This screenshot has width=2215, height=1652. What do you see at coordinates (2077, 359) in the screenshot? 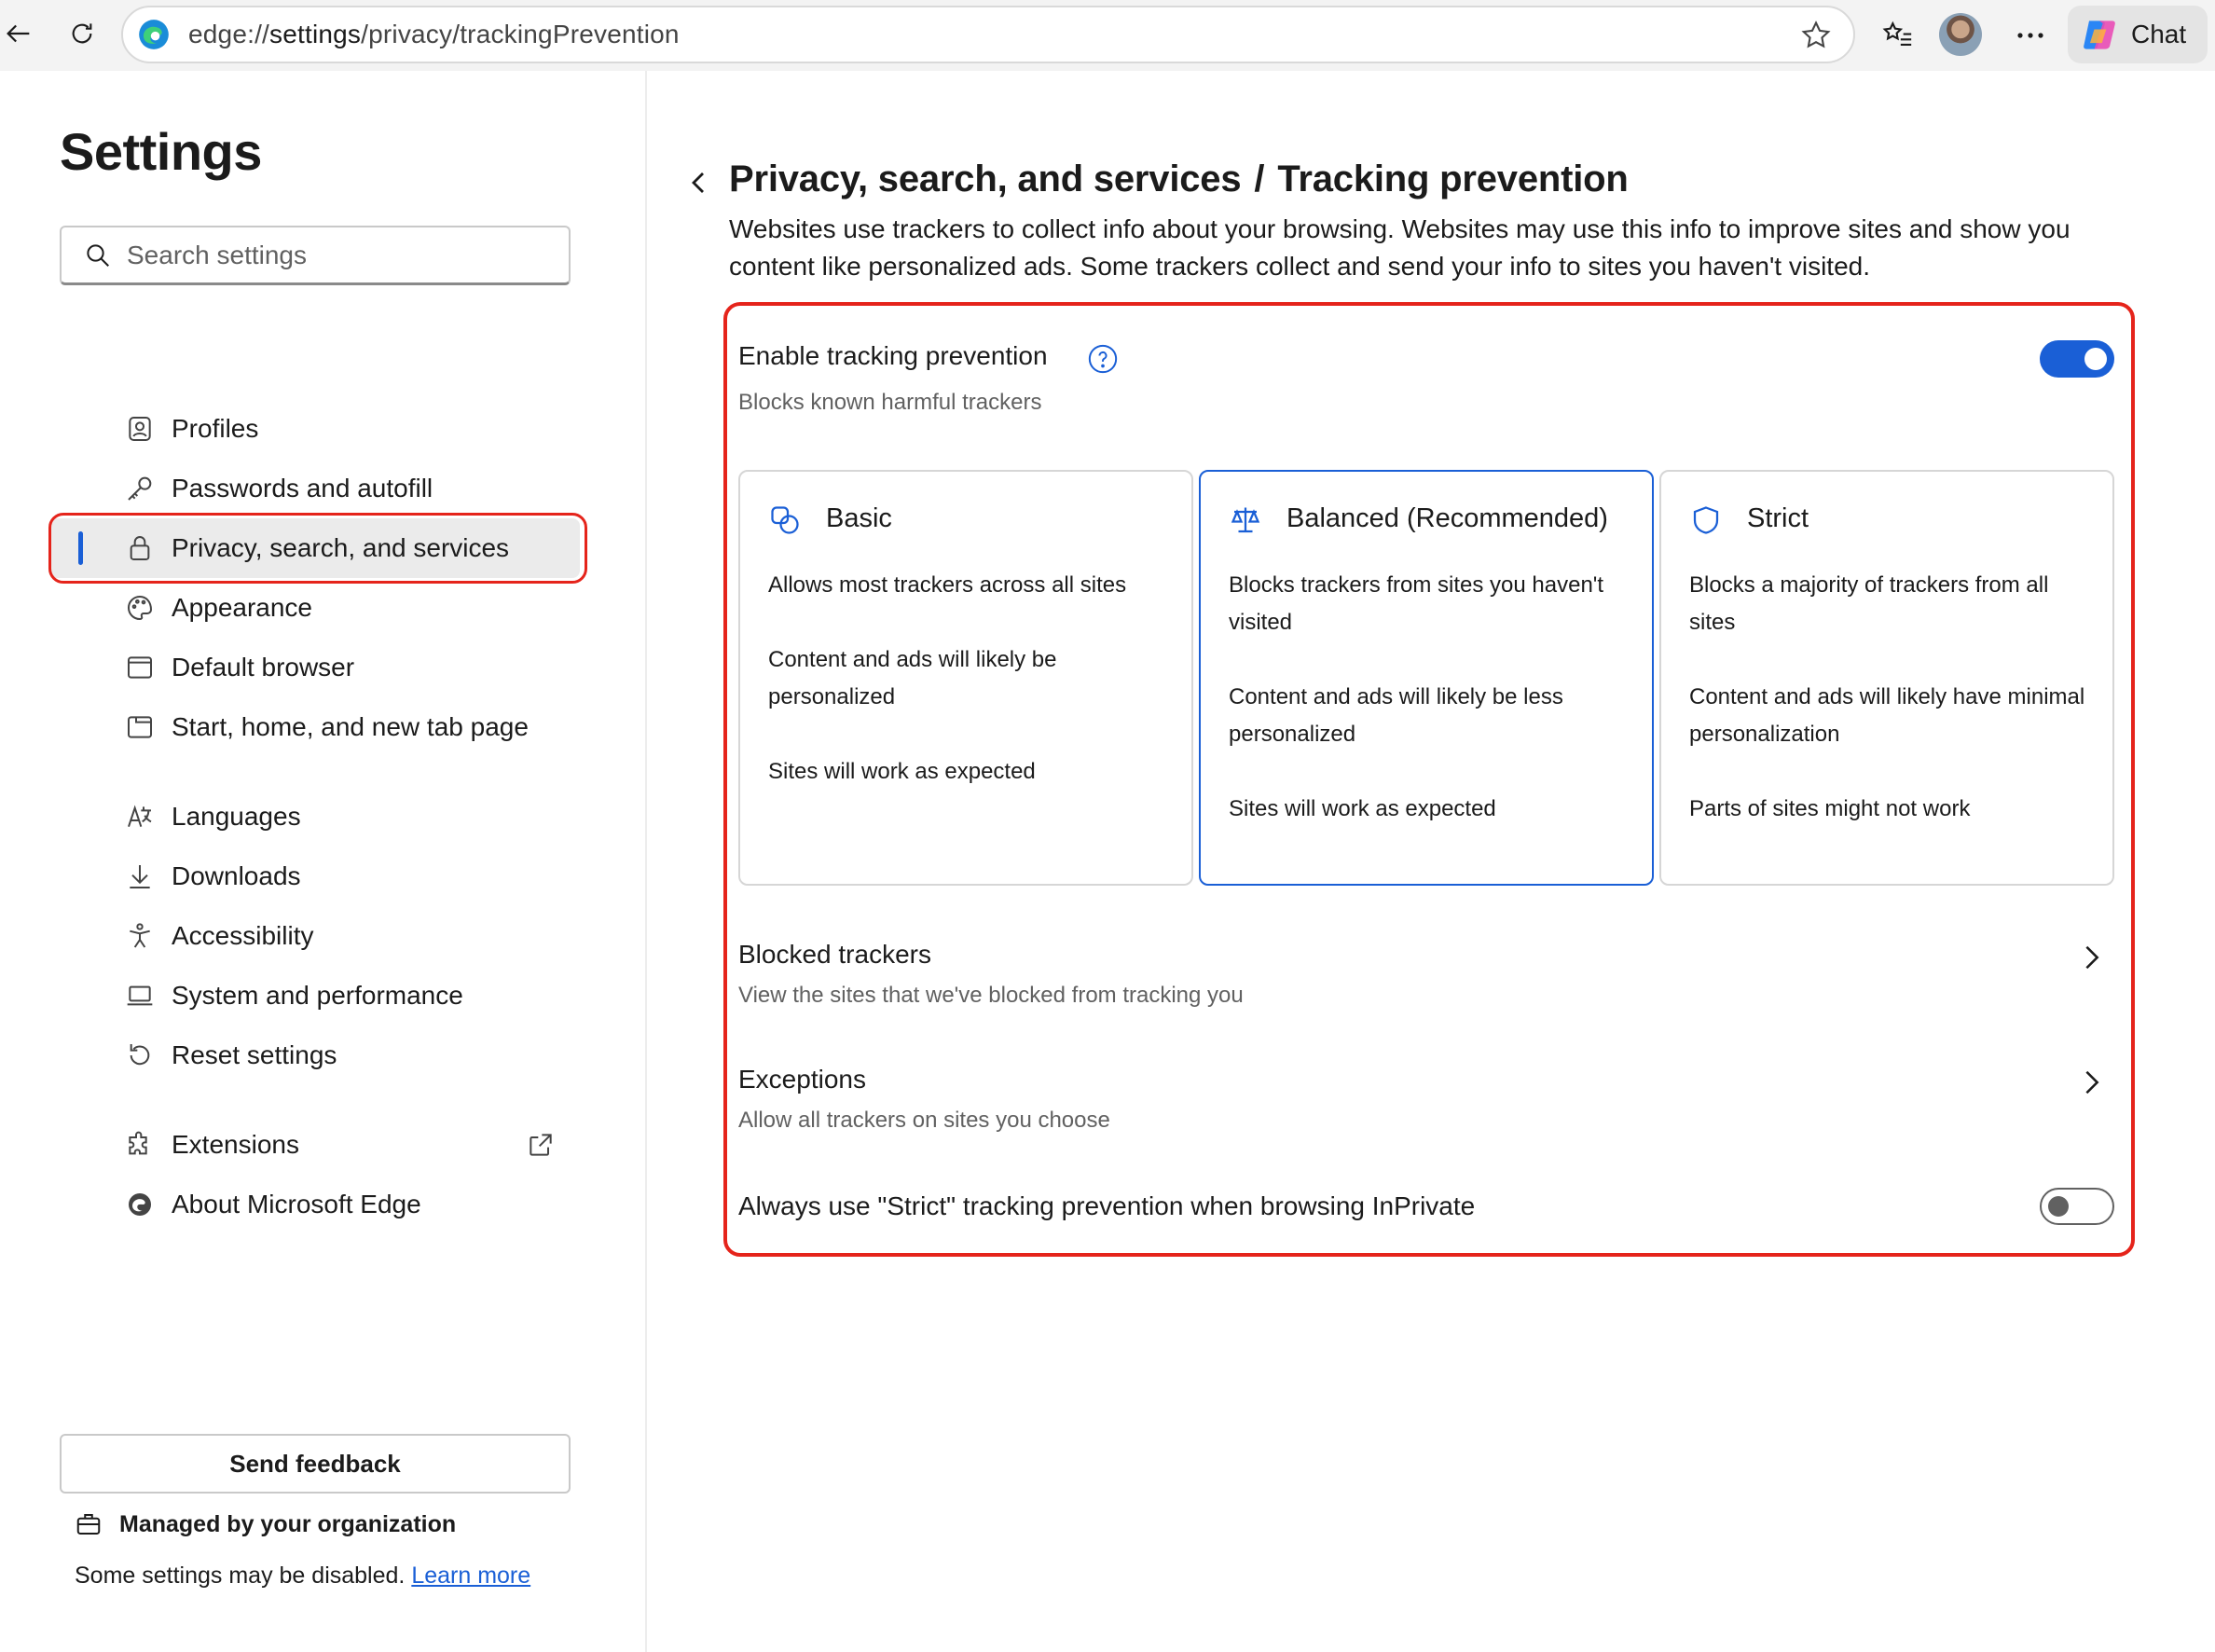
I see `enable-tracking-toggle` at bounding box center [2077, 359].